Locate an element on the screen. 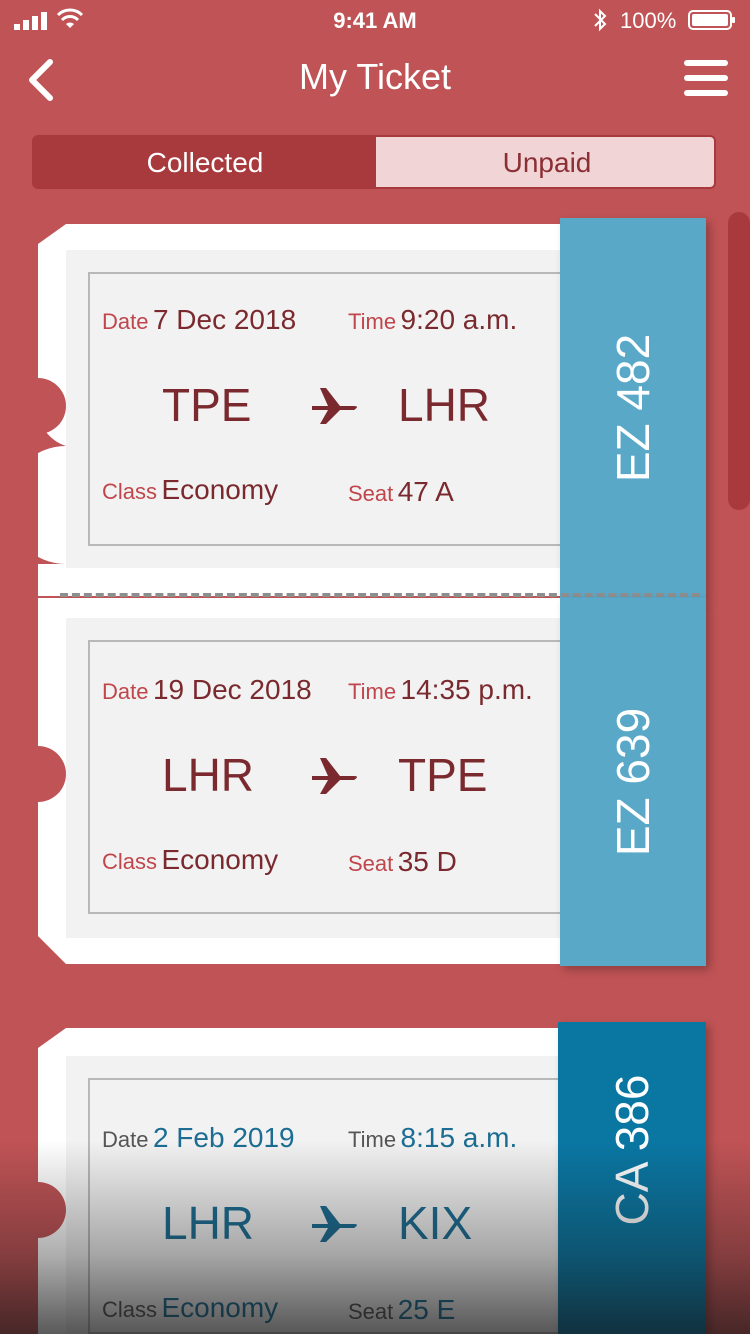  page-title: My Ticket is located at coordinates (374, 76).